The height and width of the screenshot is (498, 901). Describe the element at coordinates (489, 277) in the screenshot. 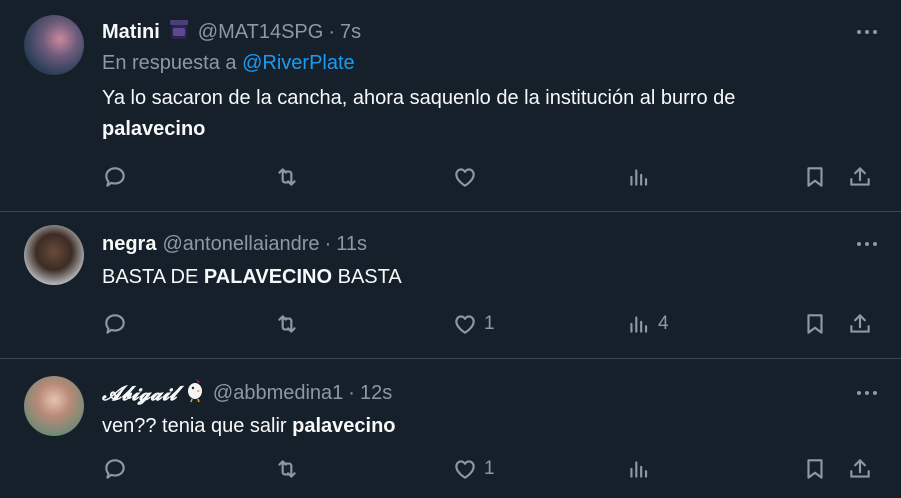

I see `tweet-text: BASTA DE PALAVECINO BASTA` at that location.